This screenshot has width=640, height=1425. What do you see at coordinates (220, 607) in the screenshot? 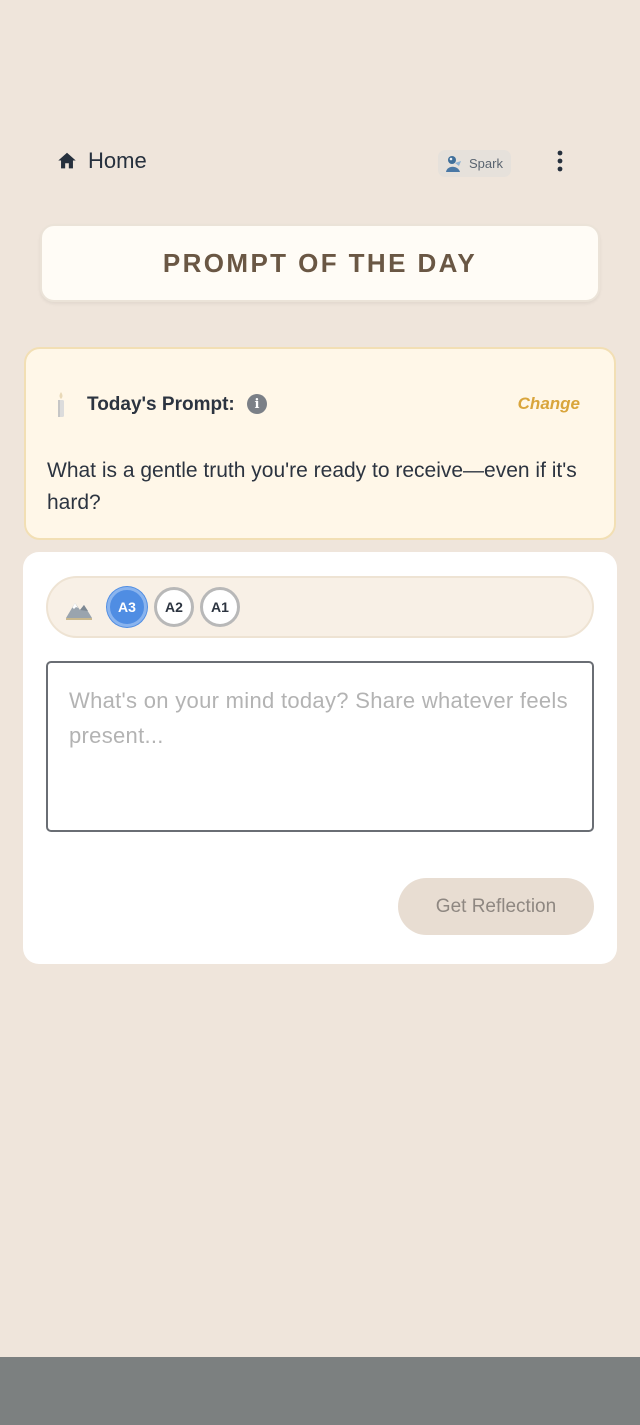
I see `level-a1-button: A1` at bounding box center [220, 607].